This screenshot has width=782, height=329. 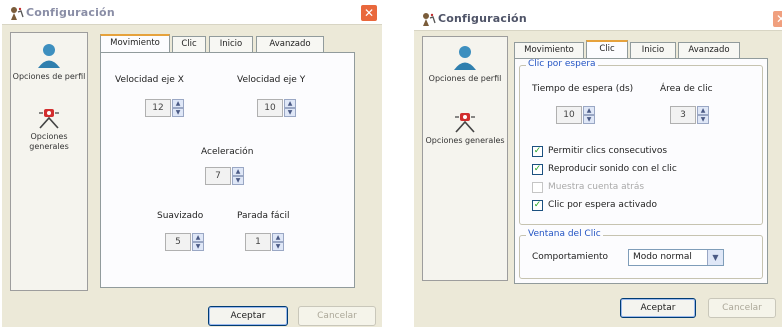 What do you see at coordinates (596, 187) in the screenshot?
I see `countdown-label: Muestra cuenta atrás` at bounding box center [596, 187].